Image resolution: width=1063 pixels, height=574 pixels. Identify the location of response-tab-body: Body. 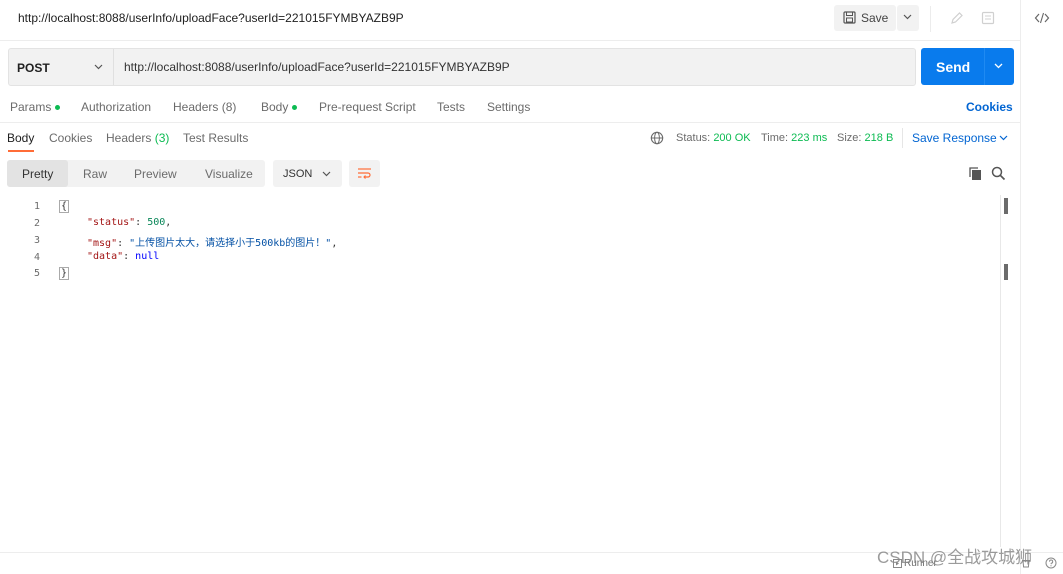
(20, 138).